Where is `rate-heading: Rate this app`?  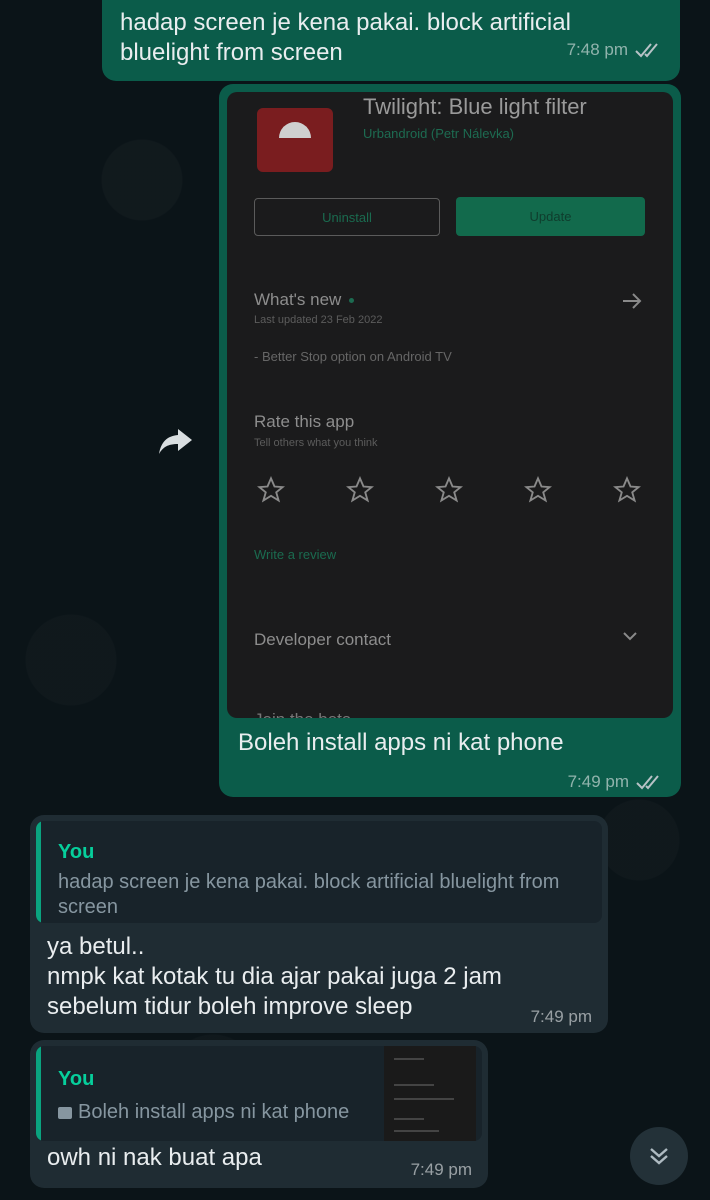 rate-heading: Rate this app is located at coordinates (304, 421).